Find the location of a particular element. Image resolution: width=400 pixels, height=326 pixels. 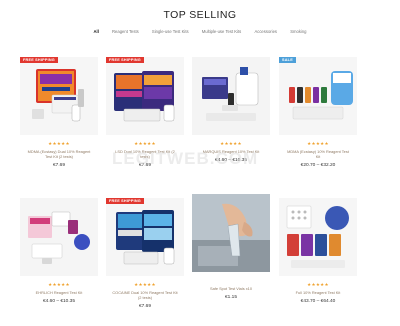

product-name: EHRLICH Reagent Test Kit is located at coordinates (59, 292).